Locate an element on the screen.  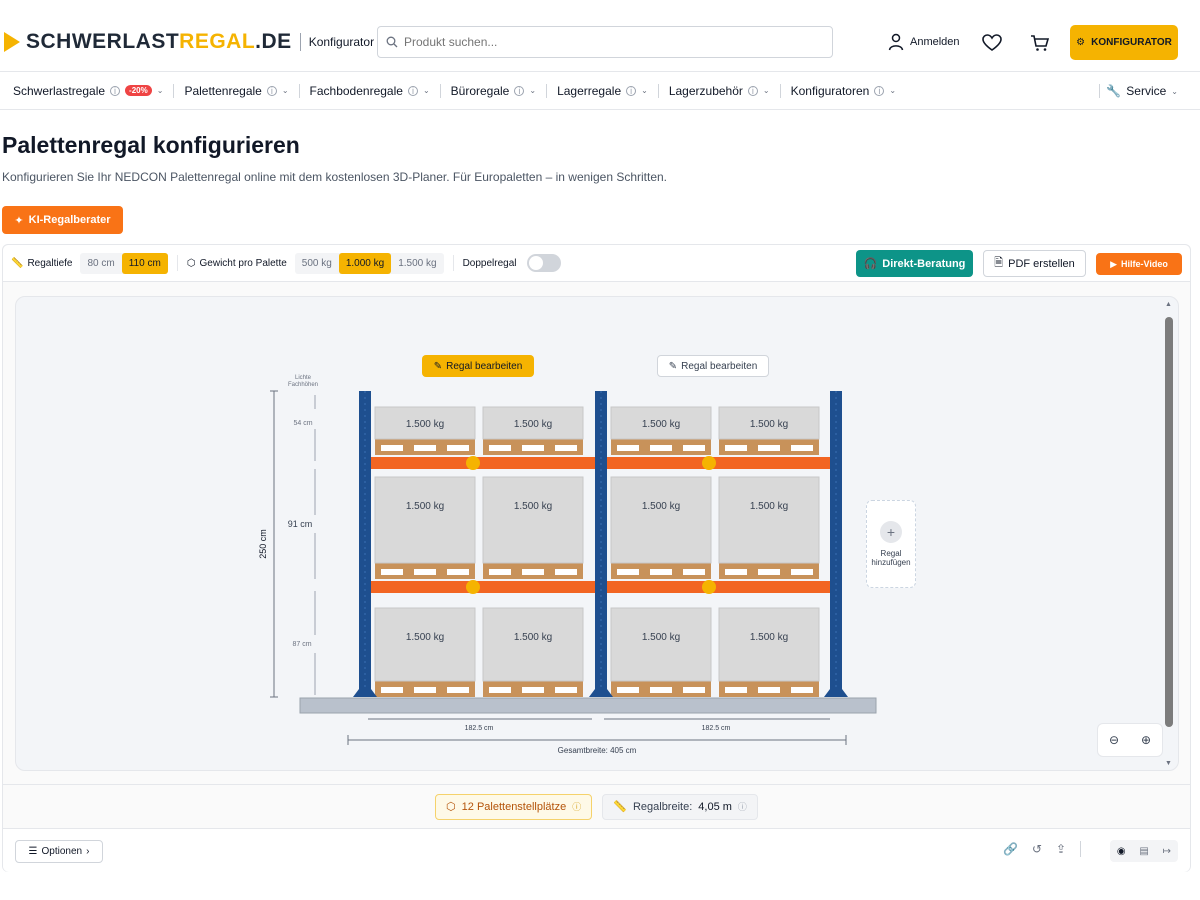
search-box is located at coordinates (605, 42).